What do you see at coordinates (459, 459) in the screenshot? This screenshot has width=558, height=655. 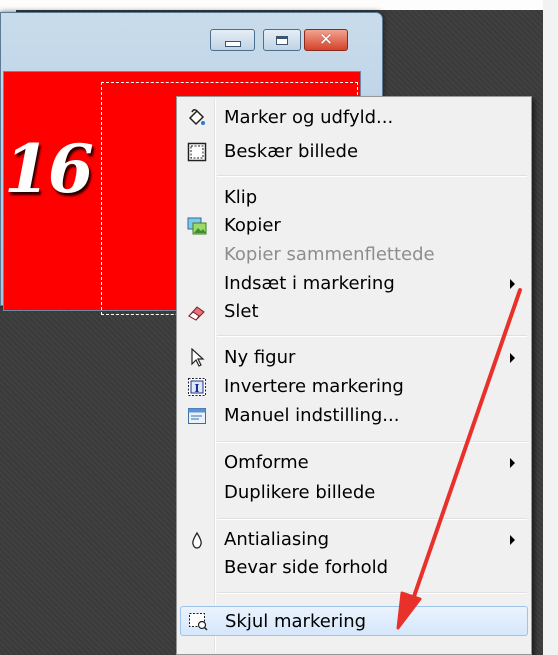 I see `annotation-arrow` at bounding box center [459, 459].